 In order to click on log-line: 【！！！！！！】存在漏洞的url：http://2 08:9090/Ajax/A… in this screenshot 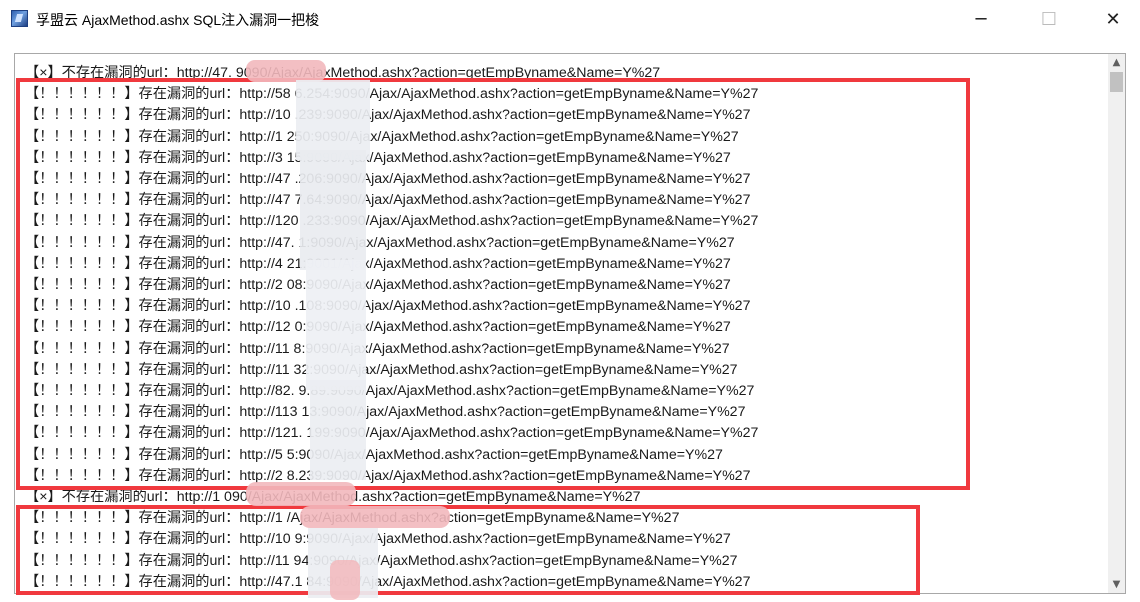, I will do `click(378, 285)`.